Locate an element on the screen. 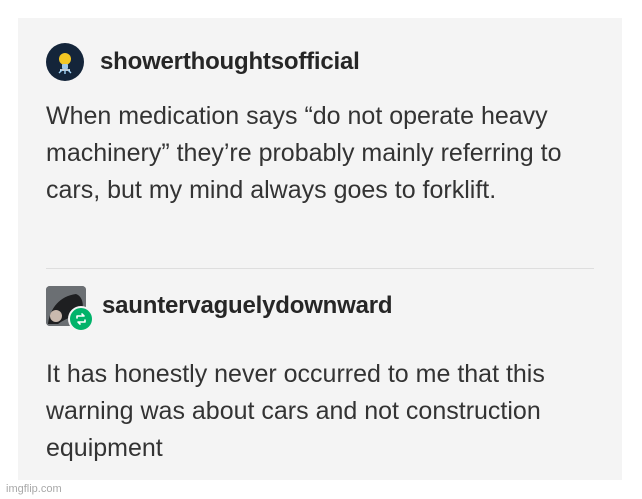  post-header: sauntervaguelydownward is located at coordinates (219, 309).